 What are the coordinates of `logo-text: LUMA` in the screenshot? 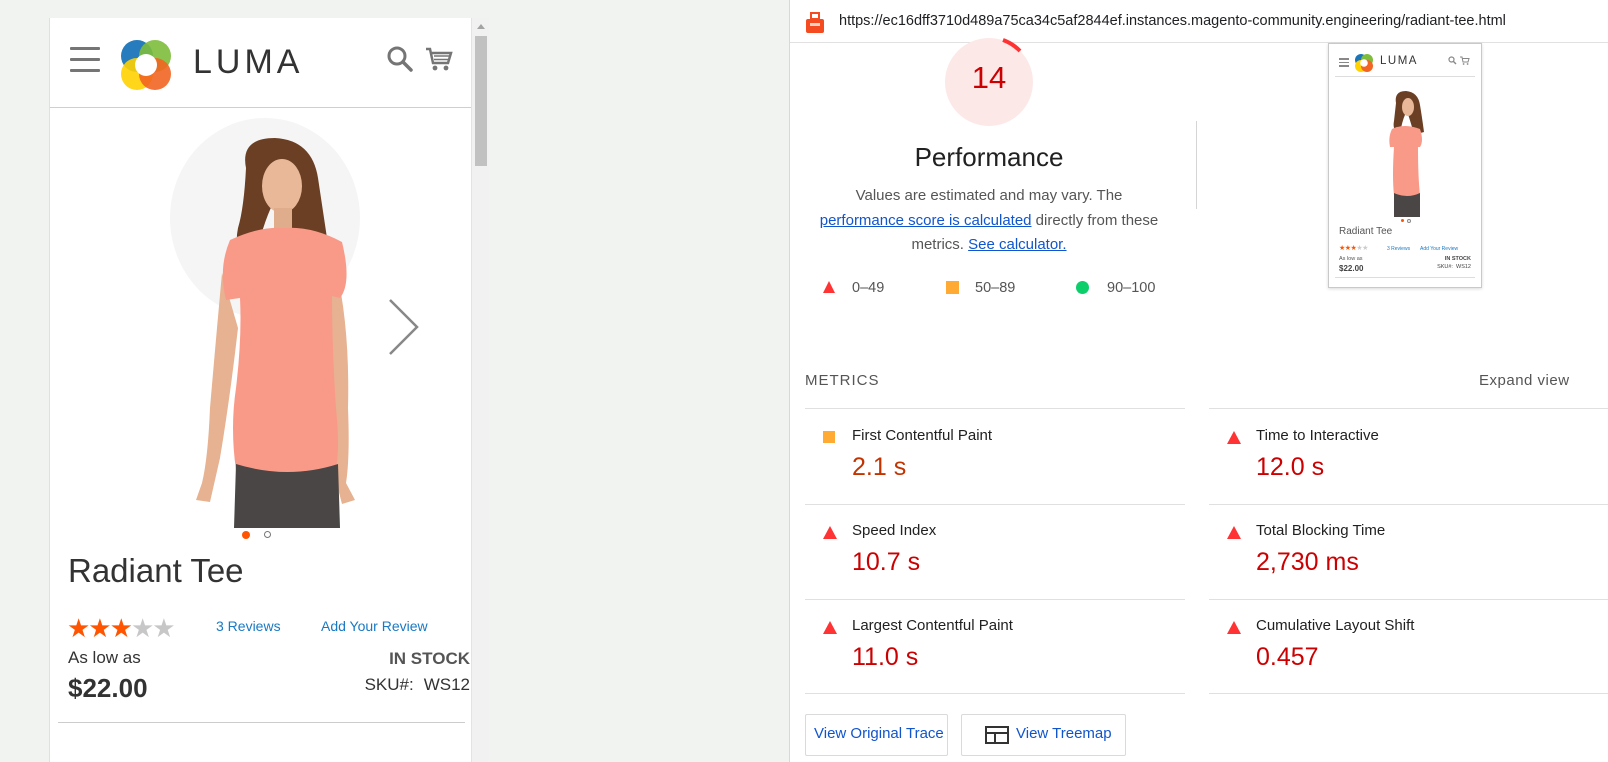 It's located at (248, 62).